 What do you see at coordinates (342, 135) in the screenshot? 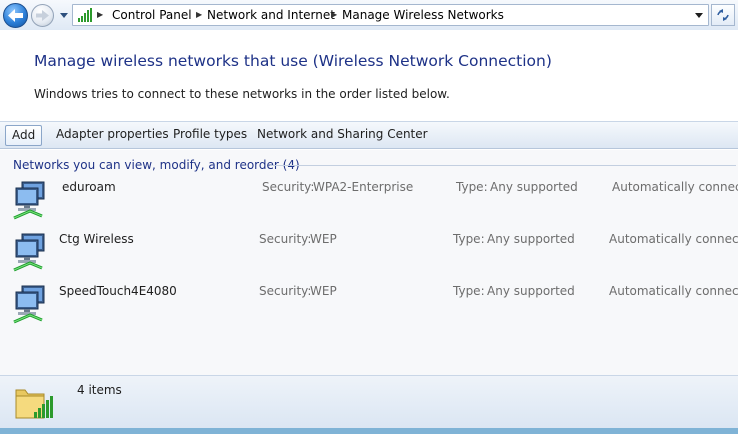
I see `network-sharing-center-button: Network and Sharing Center` at bounding box center [342, 135].